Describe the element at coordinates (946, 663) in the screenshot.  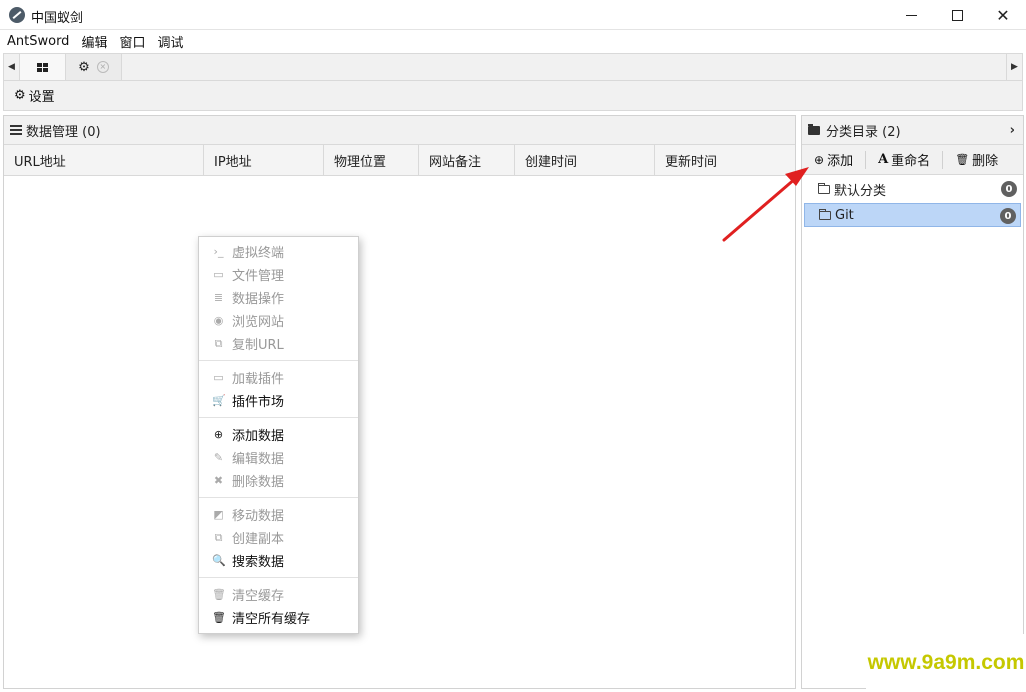
I see `watermark: www.9a9m.com` at that location.